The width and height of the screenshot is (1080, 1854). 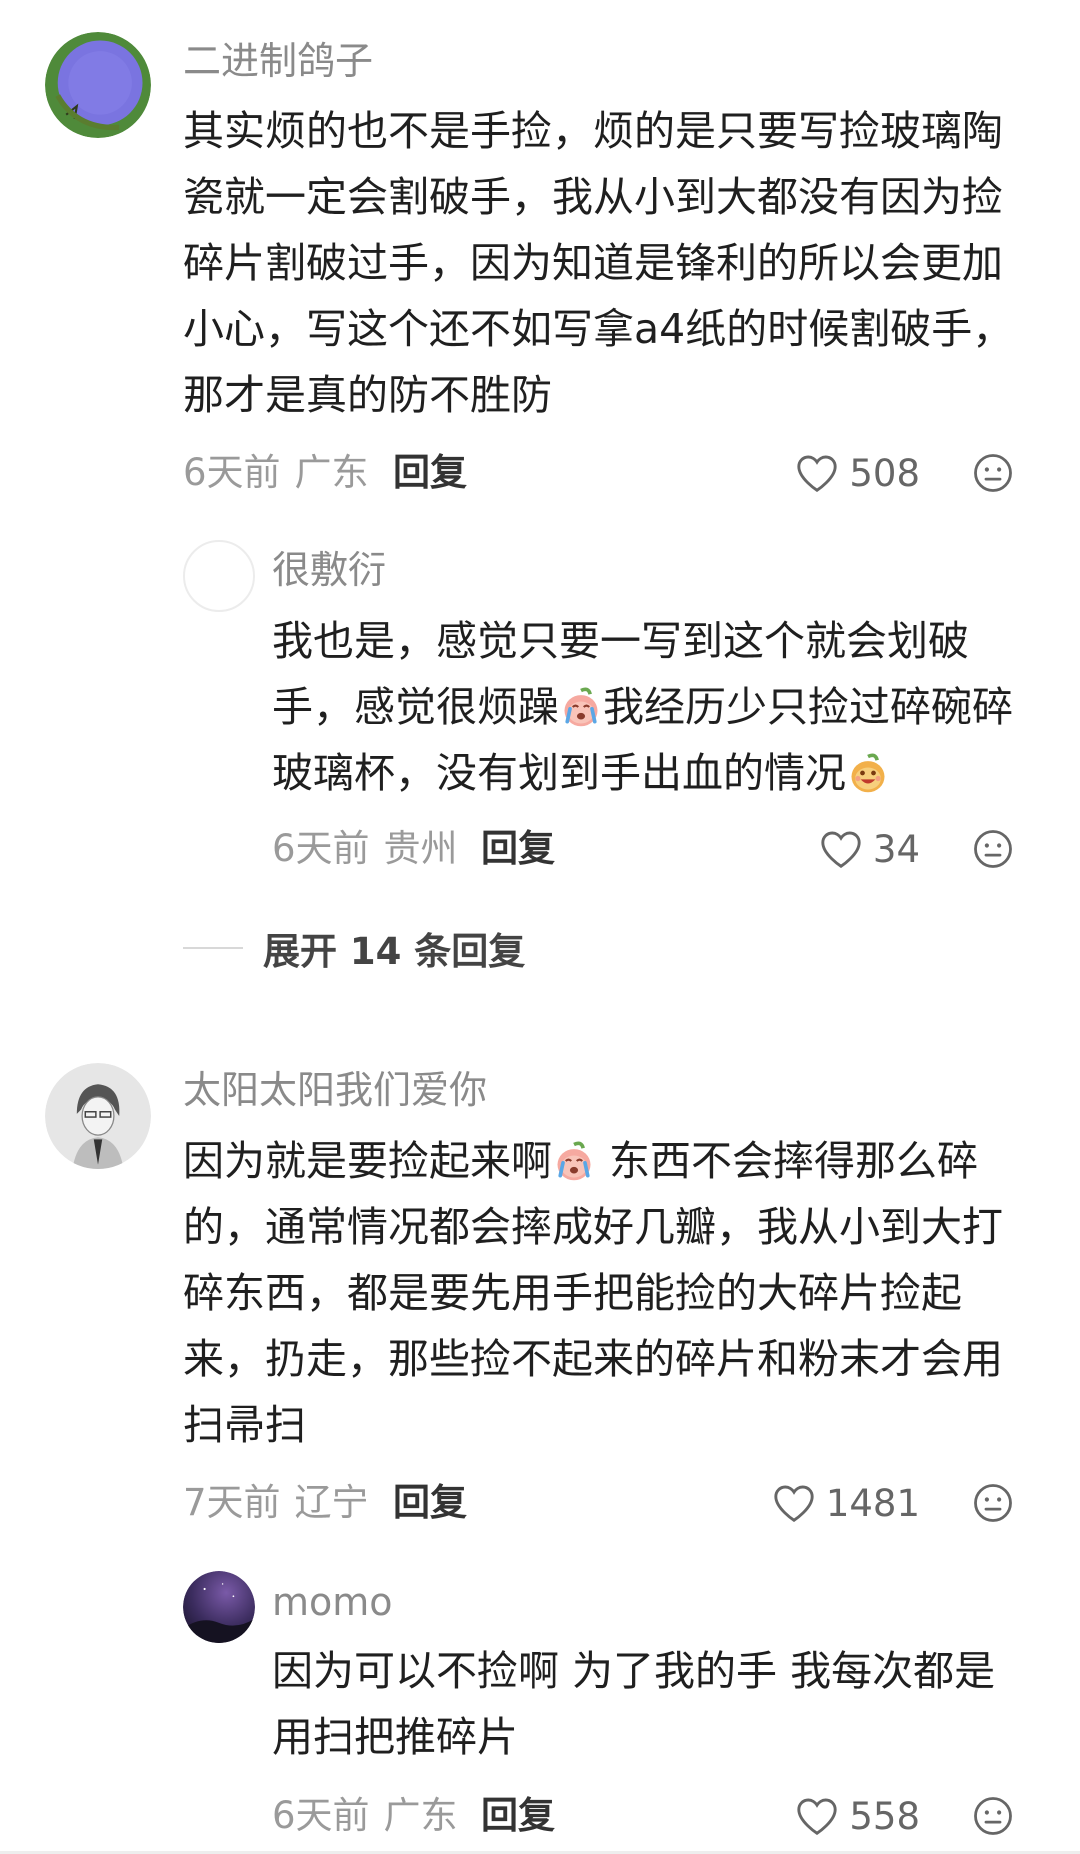 I want to click on reply-meta: 6天前 广东, so click(x=365, y=1816).